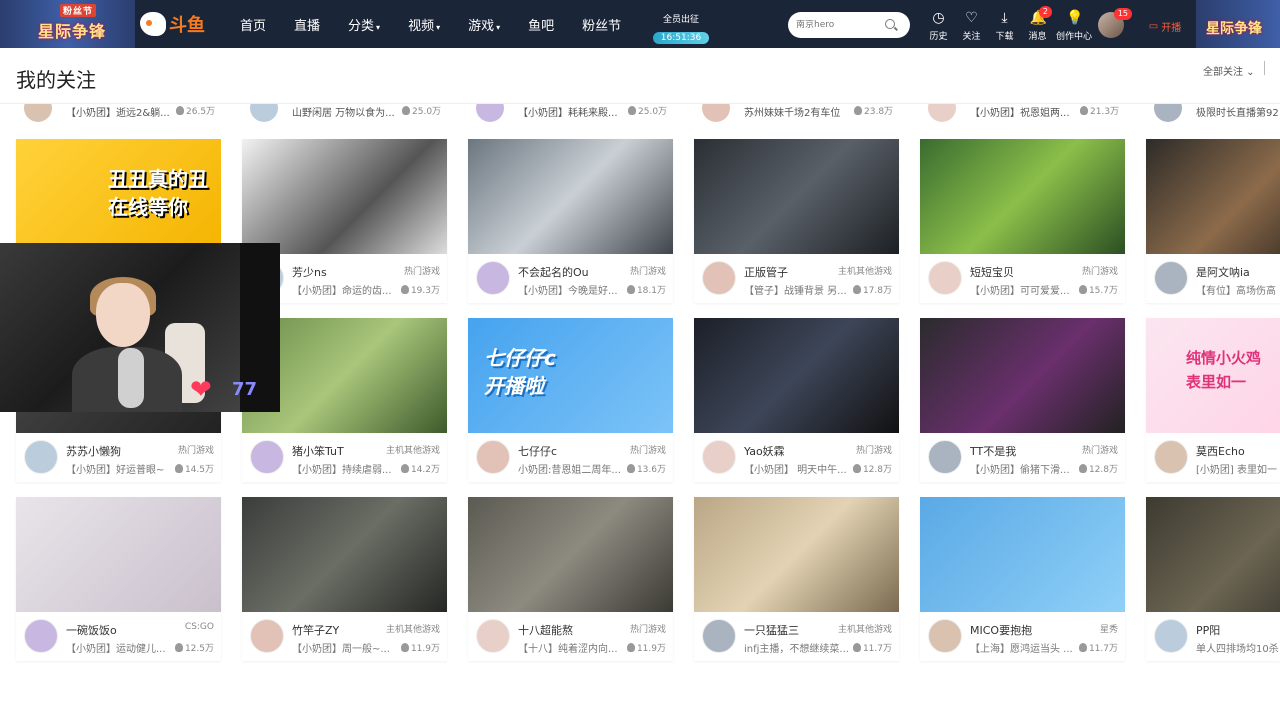 The height and width of the screenshot is (720, 1280). I want to click on creator-center-button: 💡 创作中心, so click(1074, 25).